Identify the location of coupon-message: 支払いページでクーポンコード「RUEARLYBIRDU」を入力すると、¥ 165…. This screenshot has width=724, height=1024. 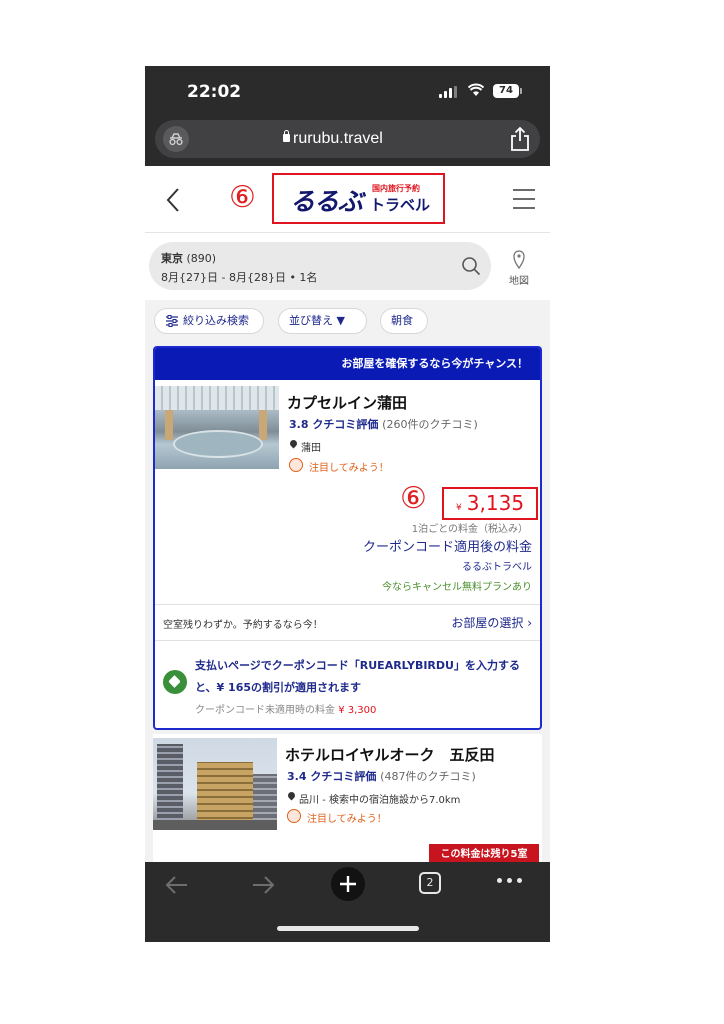
(357, 676).